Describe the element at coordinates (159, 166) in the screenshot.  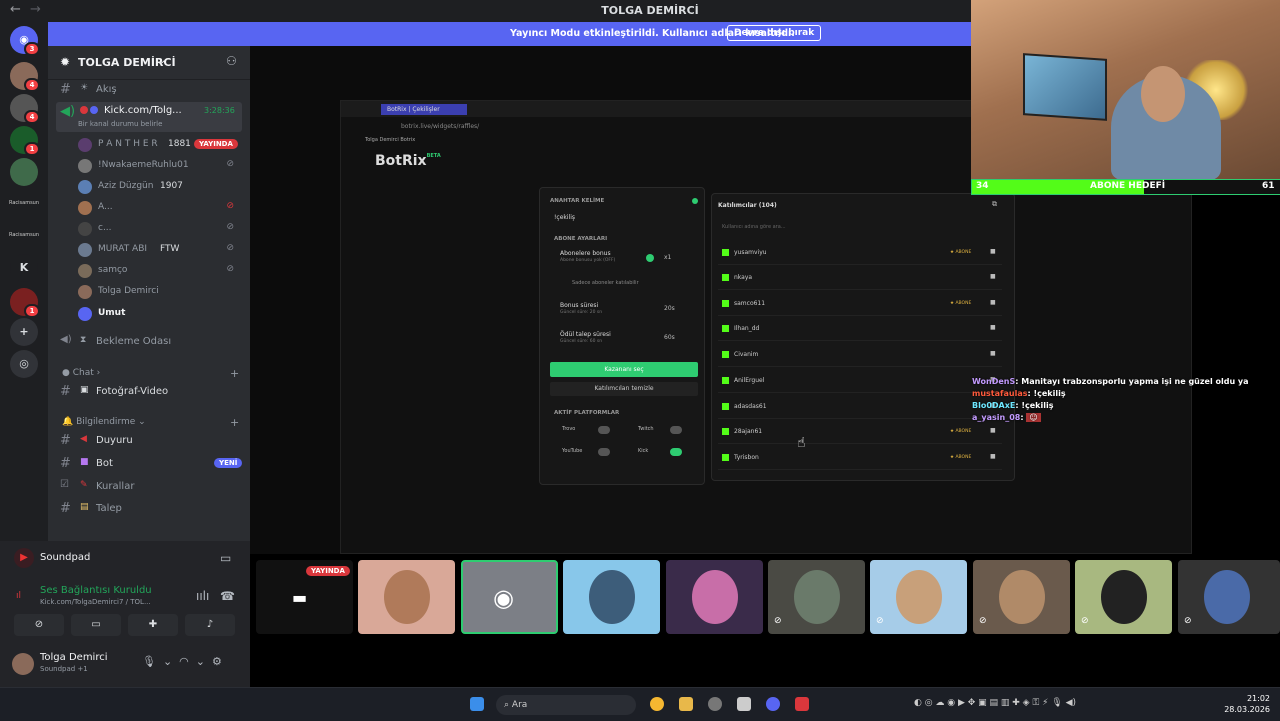
I see `voice-user: !NwakaemeRuhlu01 ⊘` at that location.